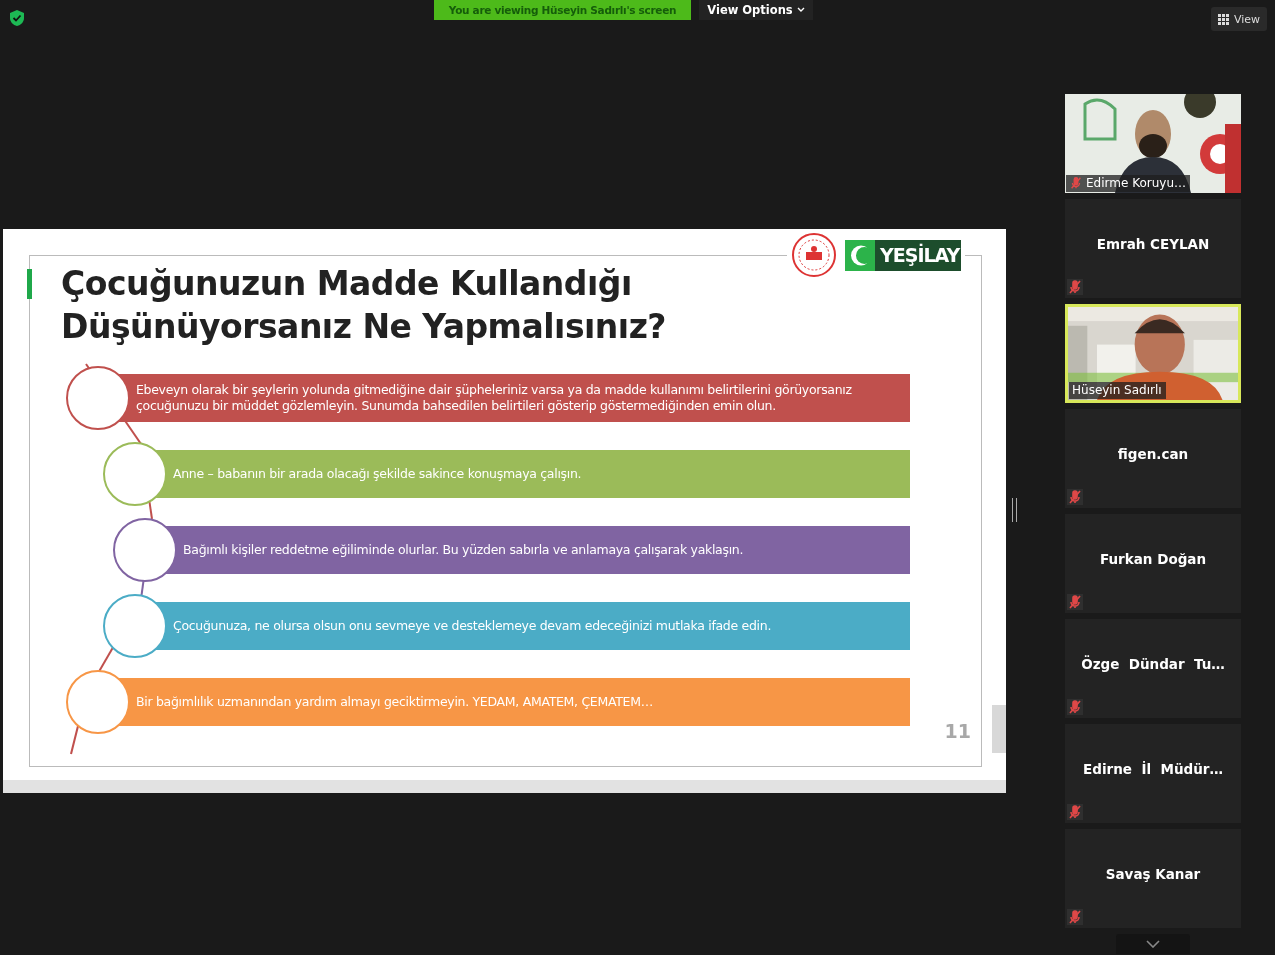 The image size is (1275, 955). What do you see at coordinates (957, 731) in the screenshot?
I see `page-number: 11` at bounding box center [957, 731].